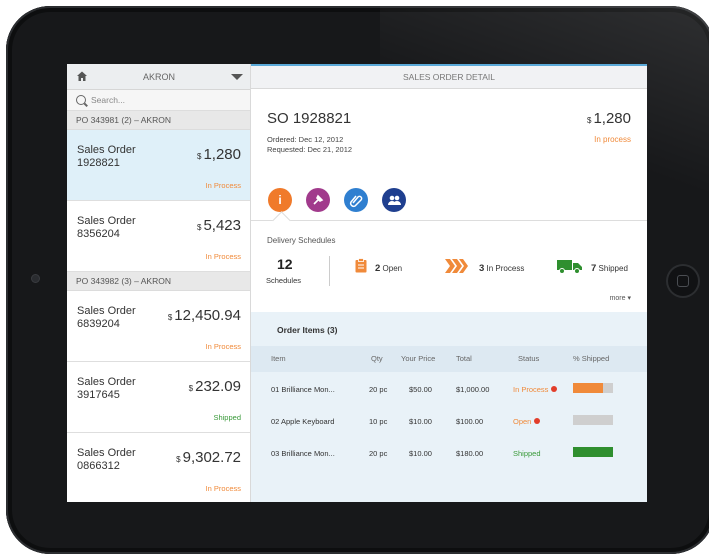 The width and height of the screenshot is (709, 554). I want to click on home-icon, so click(82, 76).